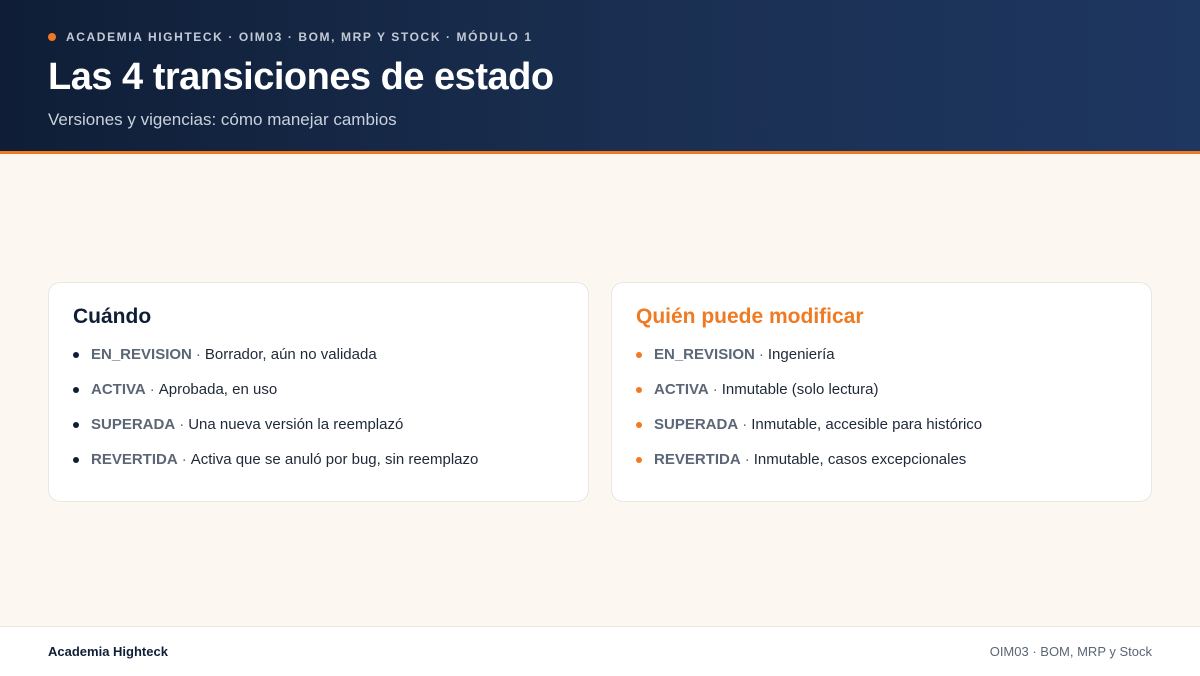  What do you see at coordinates (290, 354) in the screenshot?
I see `state-description: Borrador, aún no validada` at bounding box center [290, 354].